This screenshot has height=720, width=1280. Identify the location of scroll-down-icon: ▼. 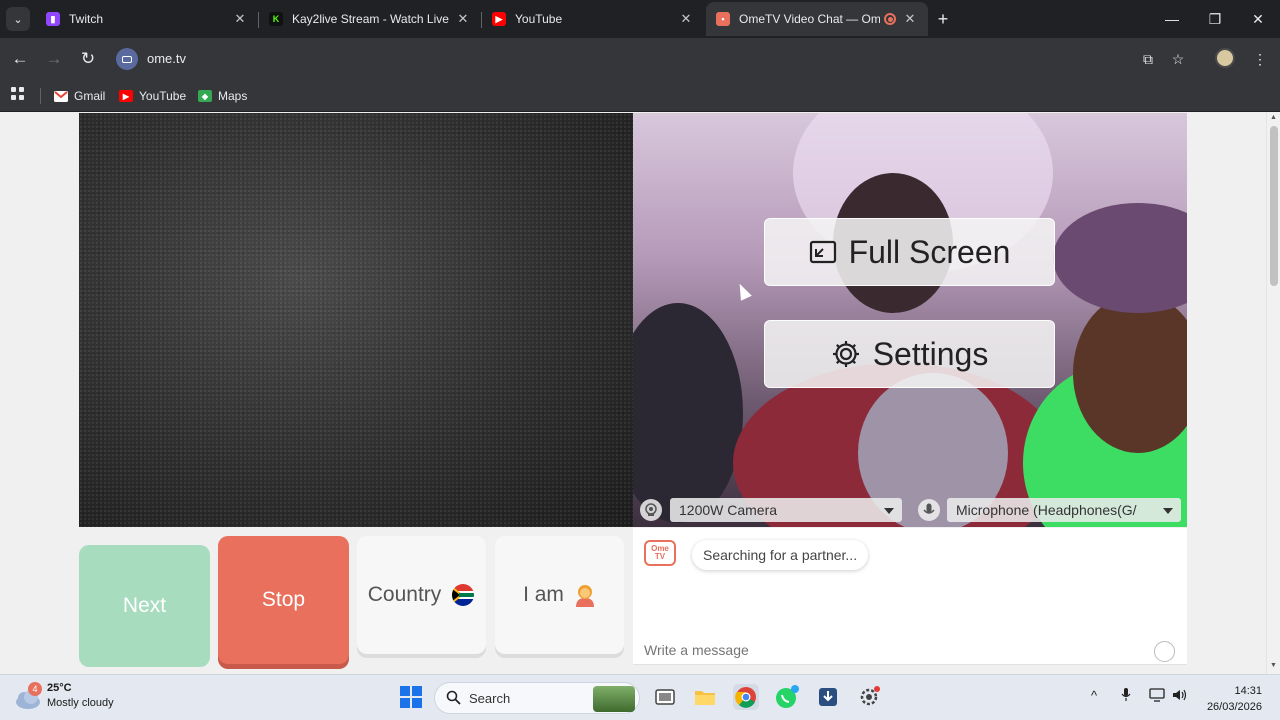
(1273, 665).